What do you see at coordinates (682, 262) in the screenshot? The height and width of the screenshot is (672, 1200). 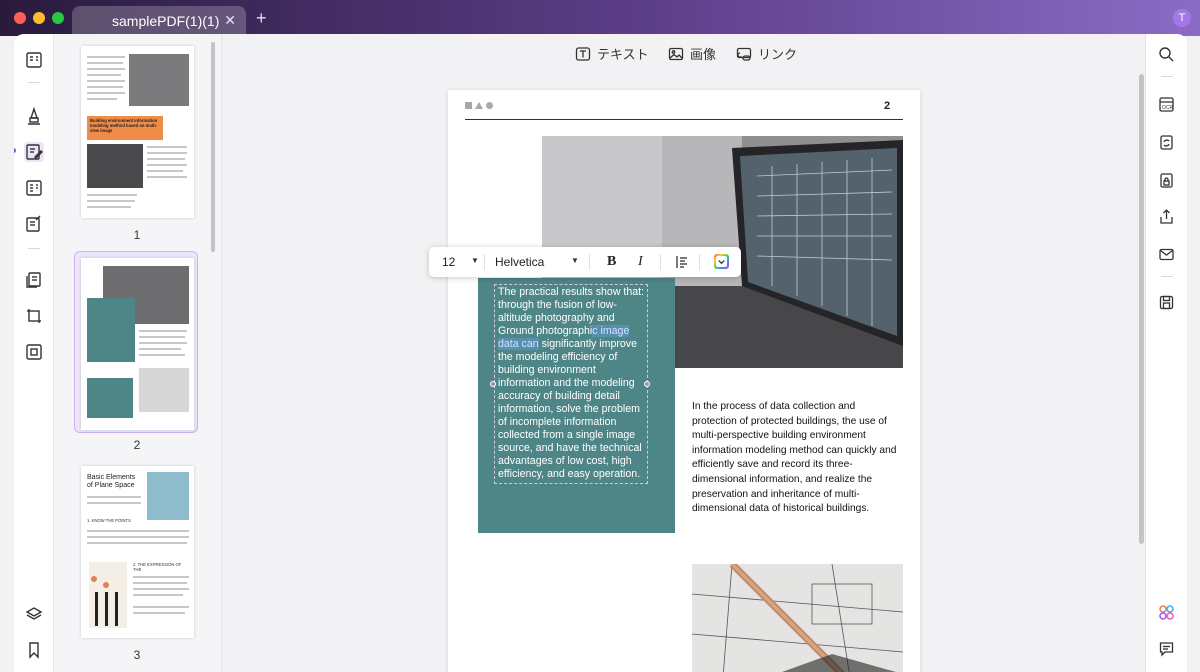 I see `align-left-icon` at bounding box center [682, 262].